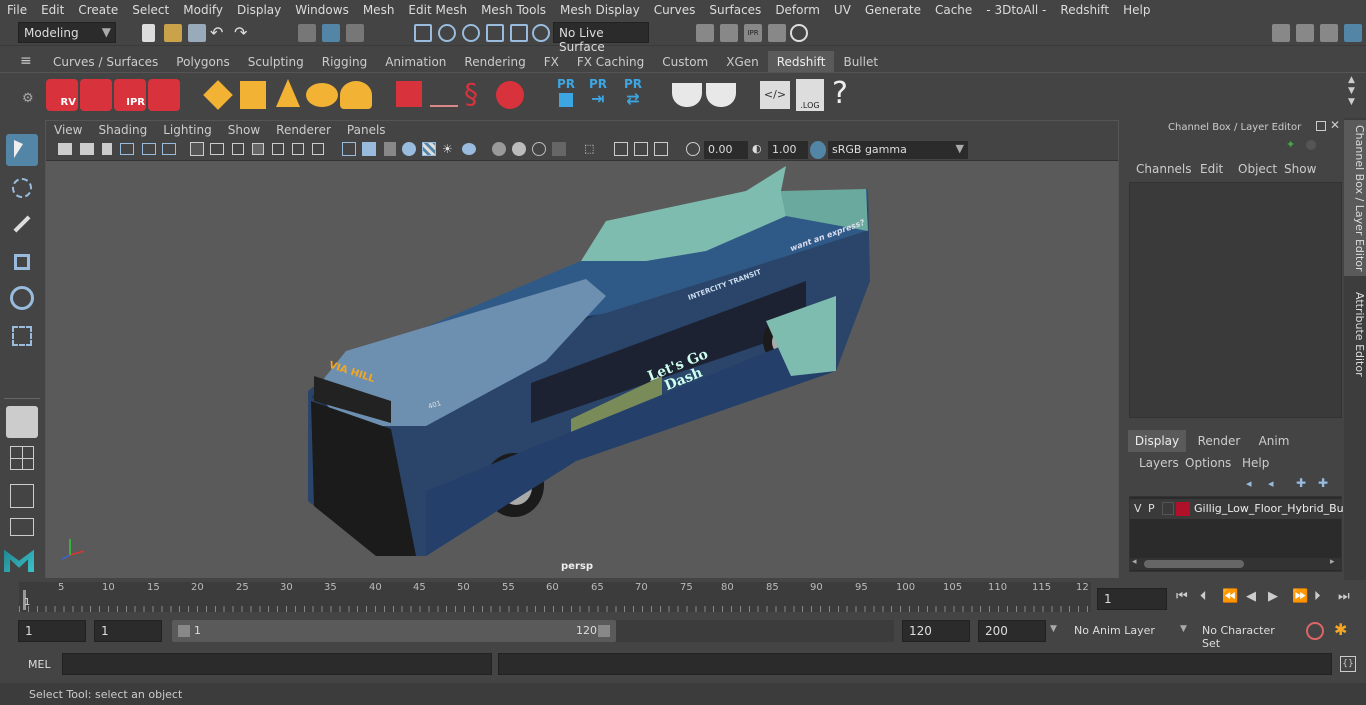 This screenshot has height=705, width=1366. I want to click on channel-box-menu-edit: Edit, so click(1211, 169).